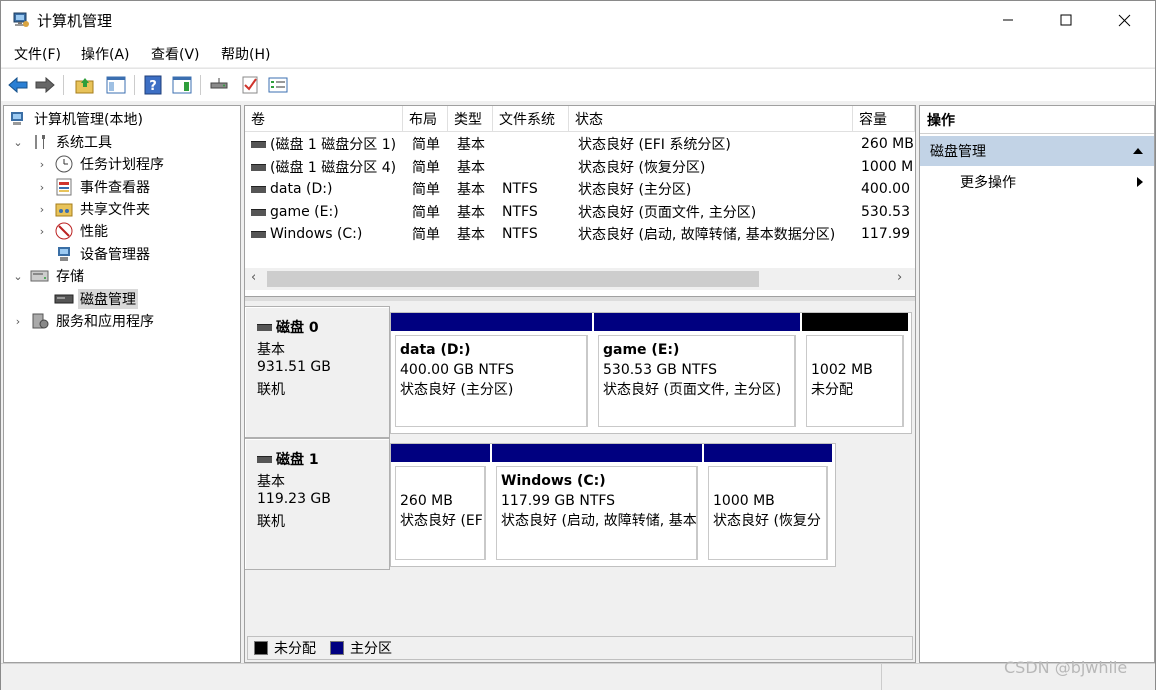 The height and width of the screenshot is (690, 1156). Describe the element at coordinates (182, 85) in the screenshot. I see `show-hide-action-pane-button` at that location.